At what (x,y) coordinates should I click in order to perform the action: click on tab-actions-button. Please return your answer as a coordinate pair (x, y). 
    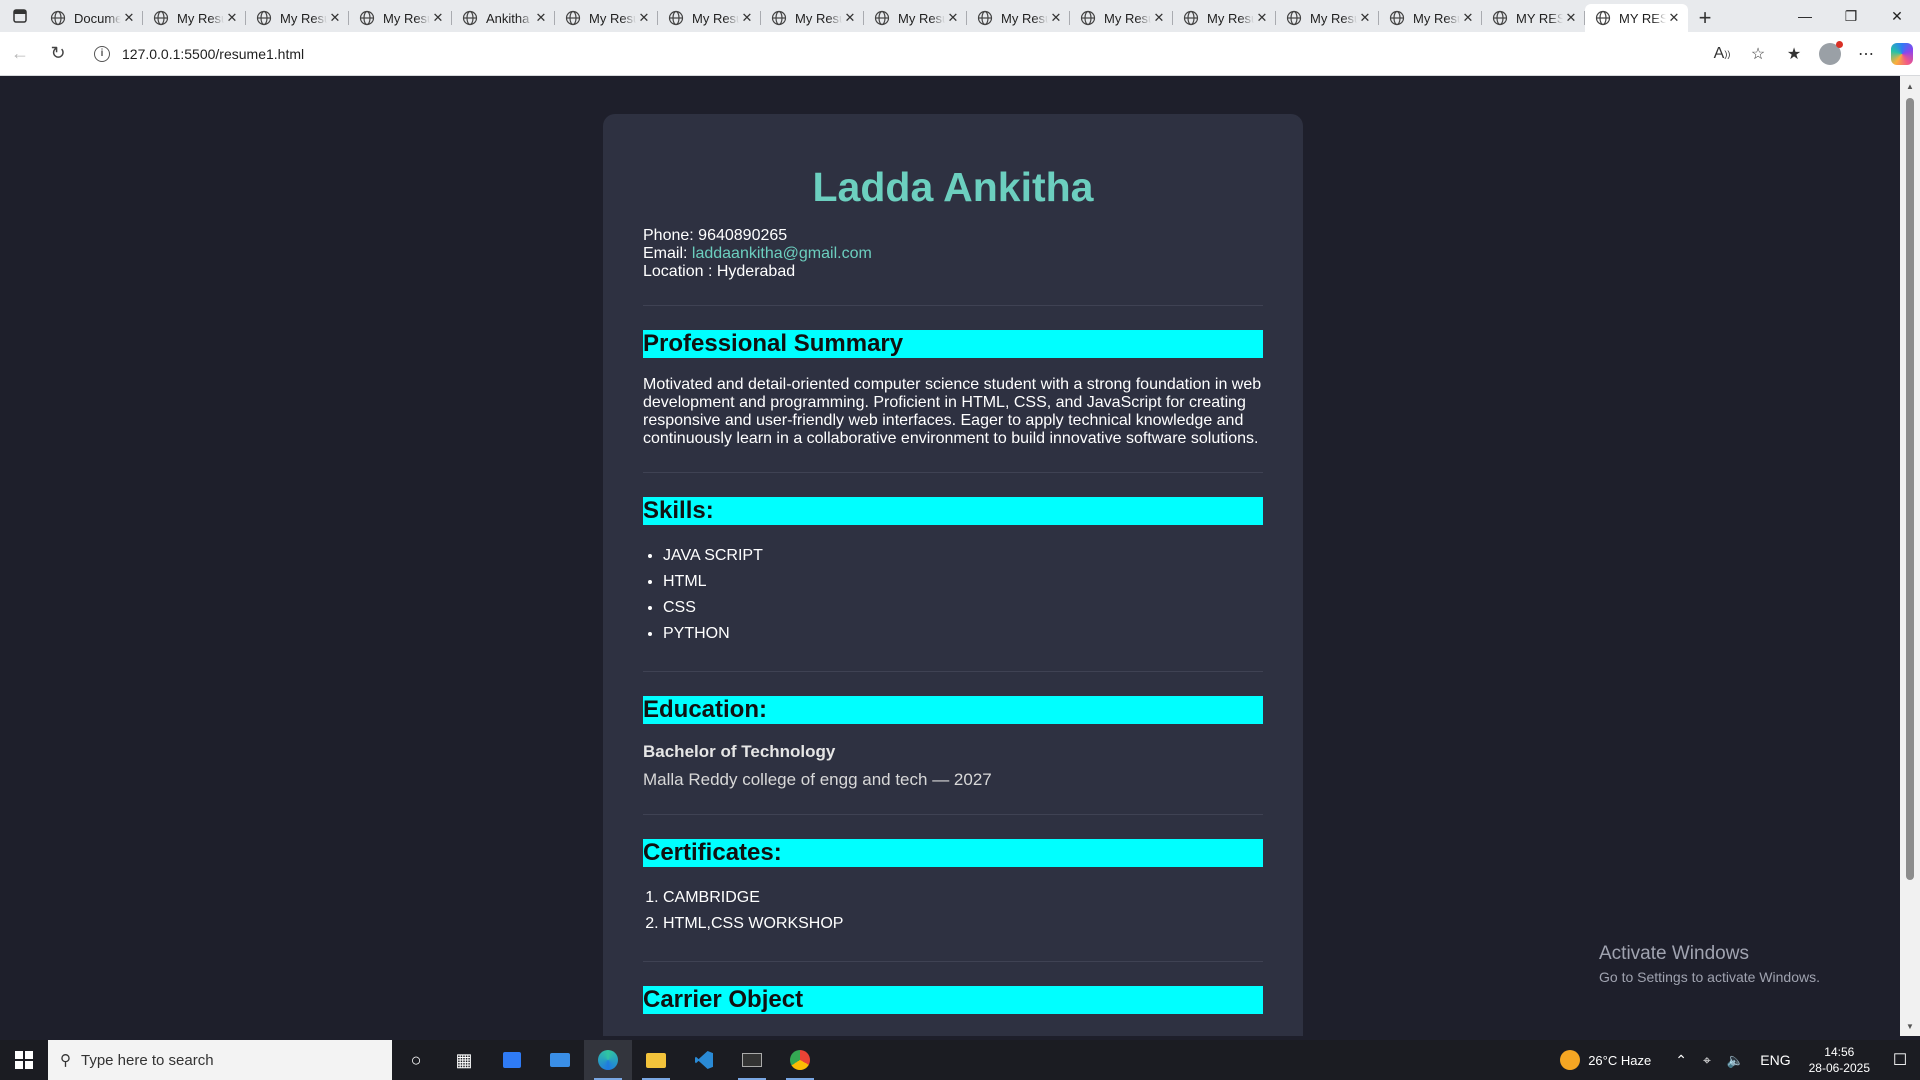
    Looking at the image, I should click on (20, 16).